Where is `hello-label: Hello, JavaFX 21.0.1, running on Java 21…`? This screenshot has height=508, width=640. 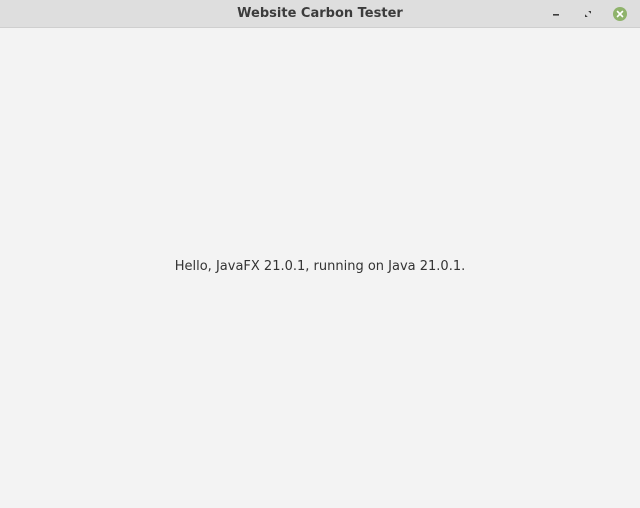
hello-label: Hello, JavaFX 21.0.1, running on Java 21… is located at coordinates (320, 266).